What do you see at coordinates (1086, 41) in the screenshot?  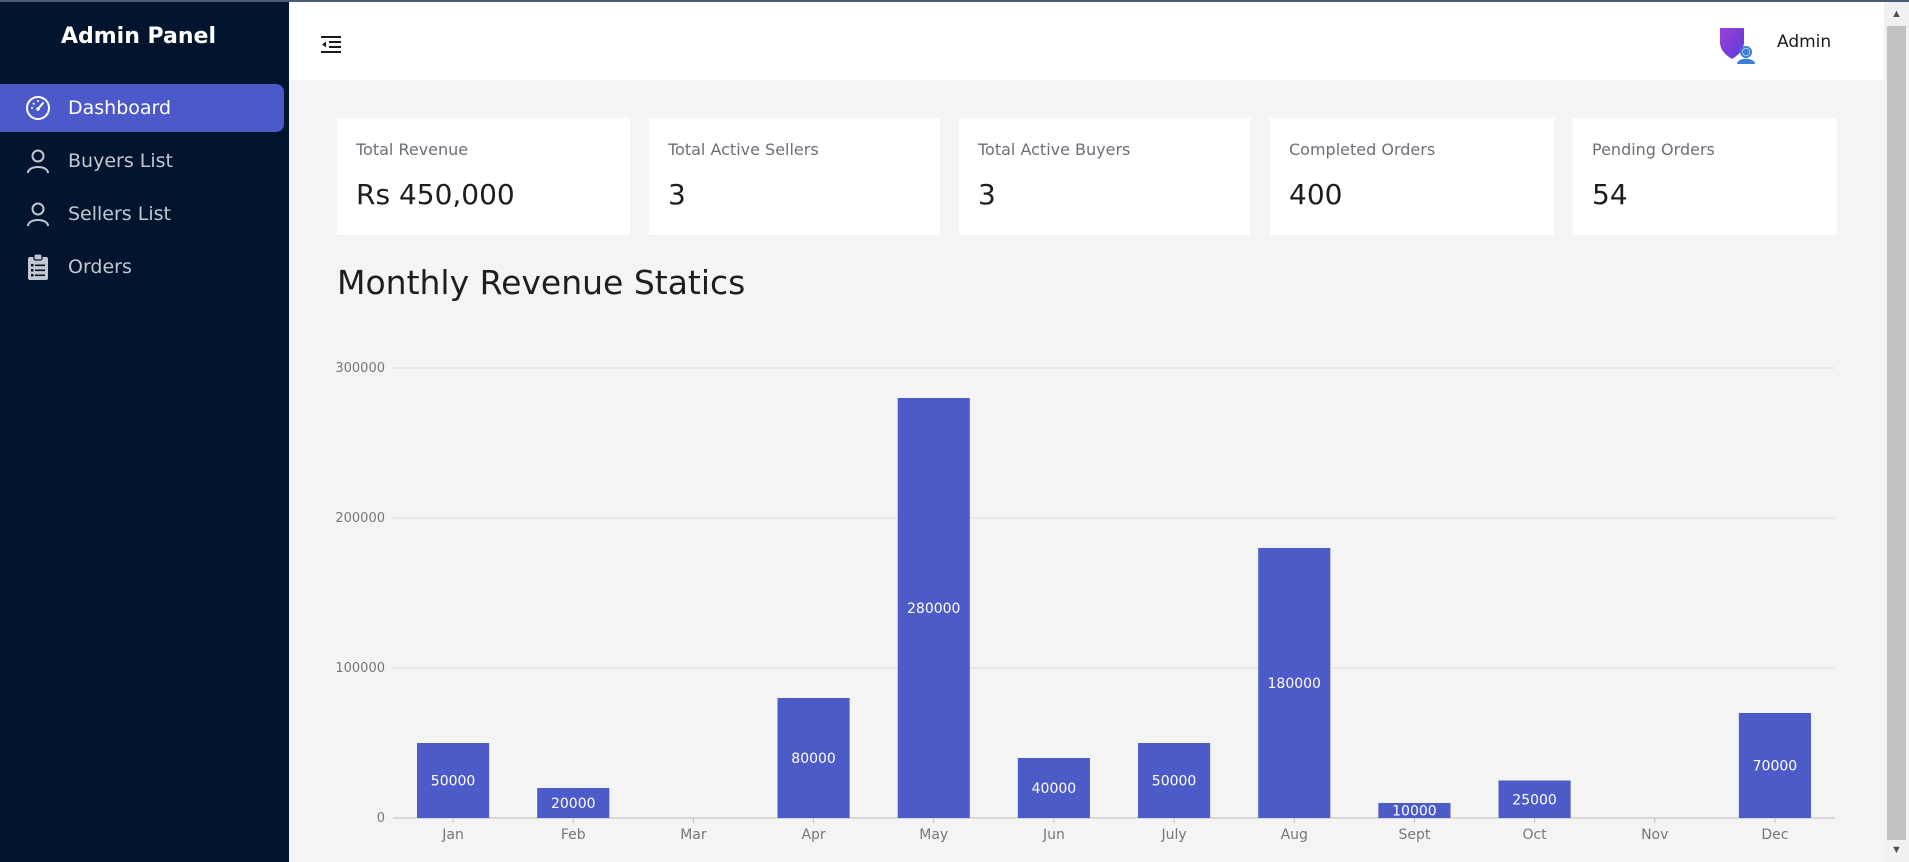 I see `top-header: Admin` at bounding box center [1086, 41].